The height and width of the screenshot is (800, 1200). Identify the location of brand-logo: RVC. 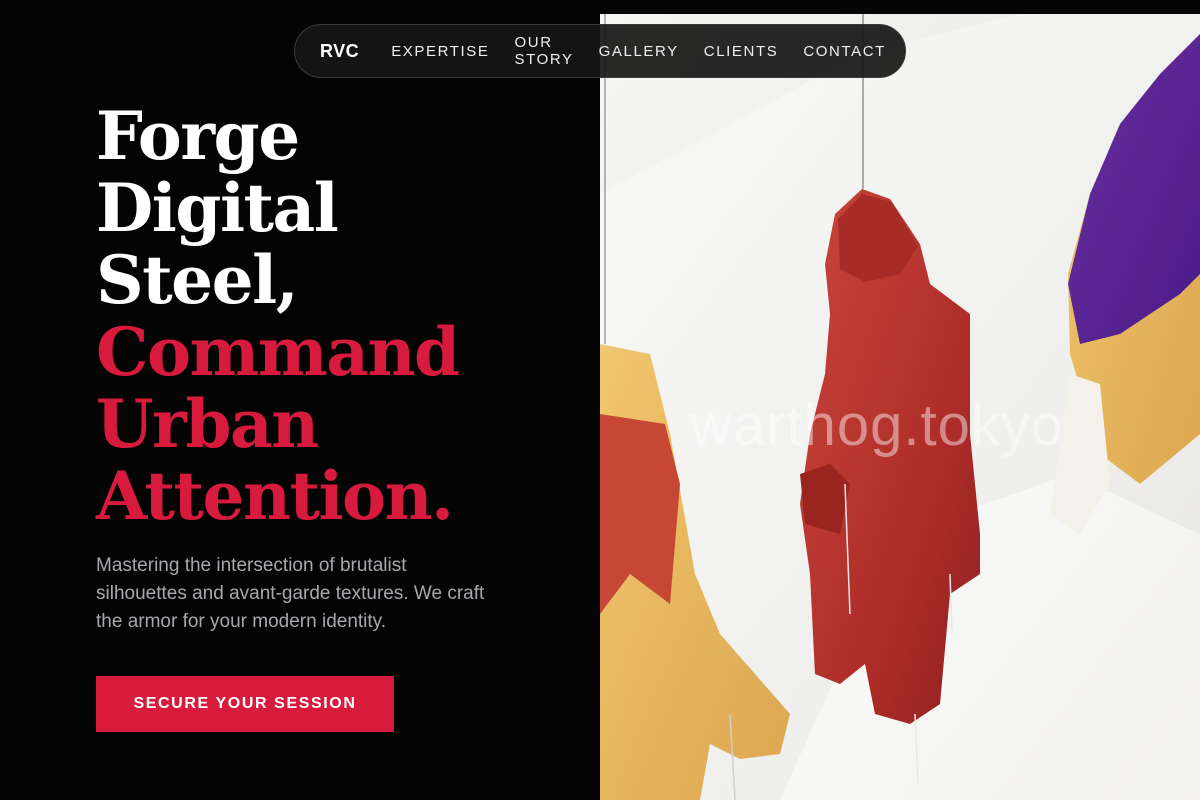
(339, 51).